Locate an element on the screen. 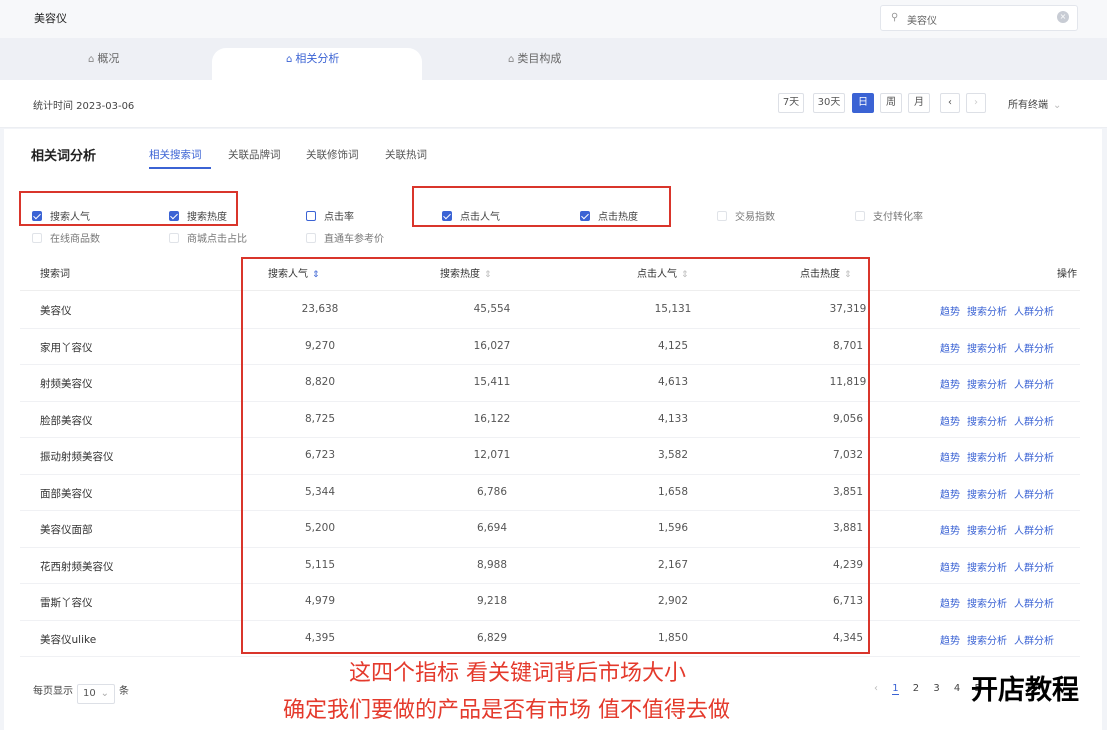 The image size is (1107, 730). col-keyword: 搜索词 is located at coordinates (55, 274).